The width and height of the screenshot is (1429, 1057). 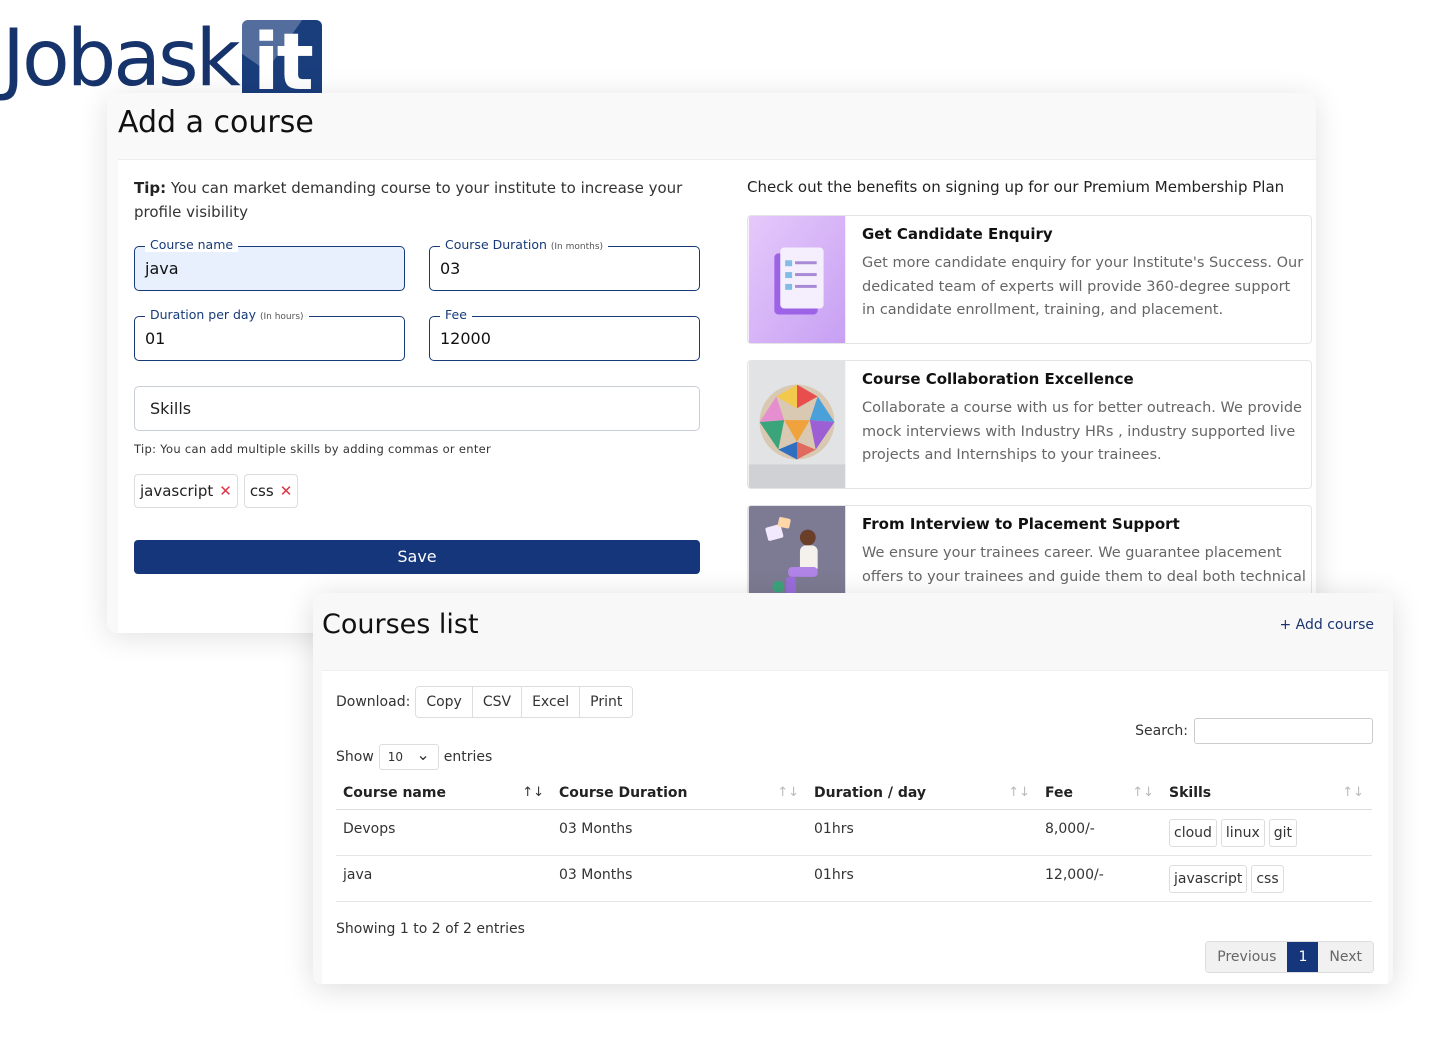 I want to click on csv-button: CSV, so click(x=497, y=702).